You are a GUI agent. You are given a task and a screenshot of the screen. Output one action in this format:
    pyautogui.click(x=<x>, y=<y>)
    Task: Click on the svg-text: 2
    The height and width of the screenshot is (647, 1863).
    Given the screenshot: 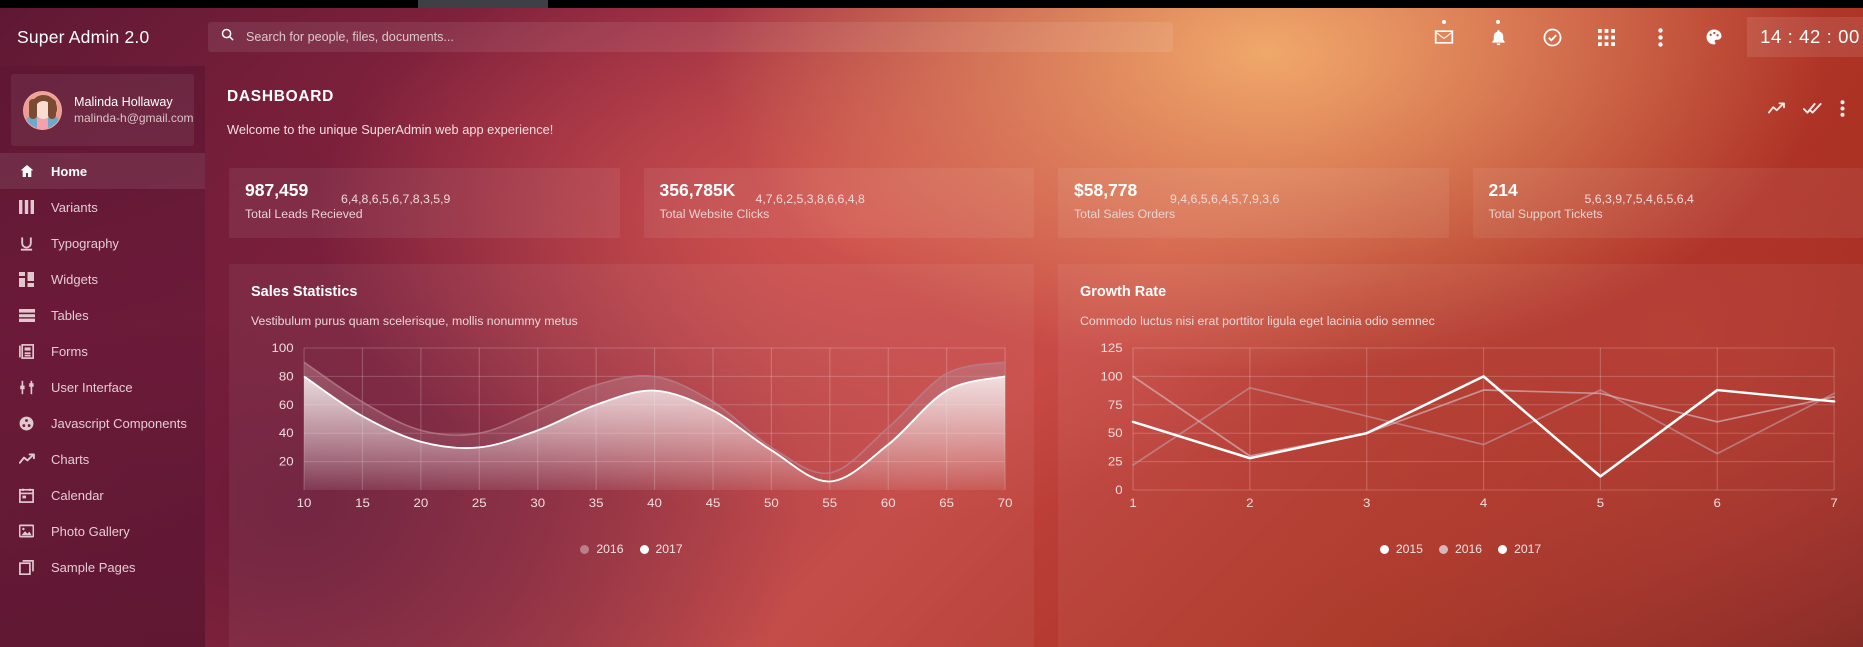 What is the action you would take?
    pyautogui.click(x=1249, y=503)
    